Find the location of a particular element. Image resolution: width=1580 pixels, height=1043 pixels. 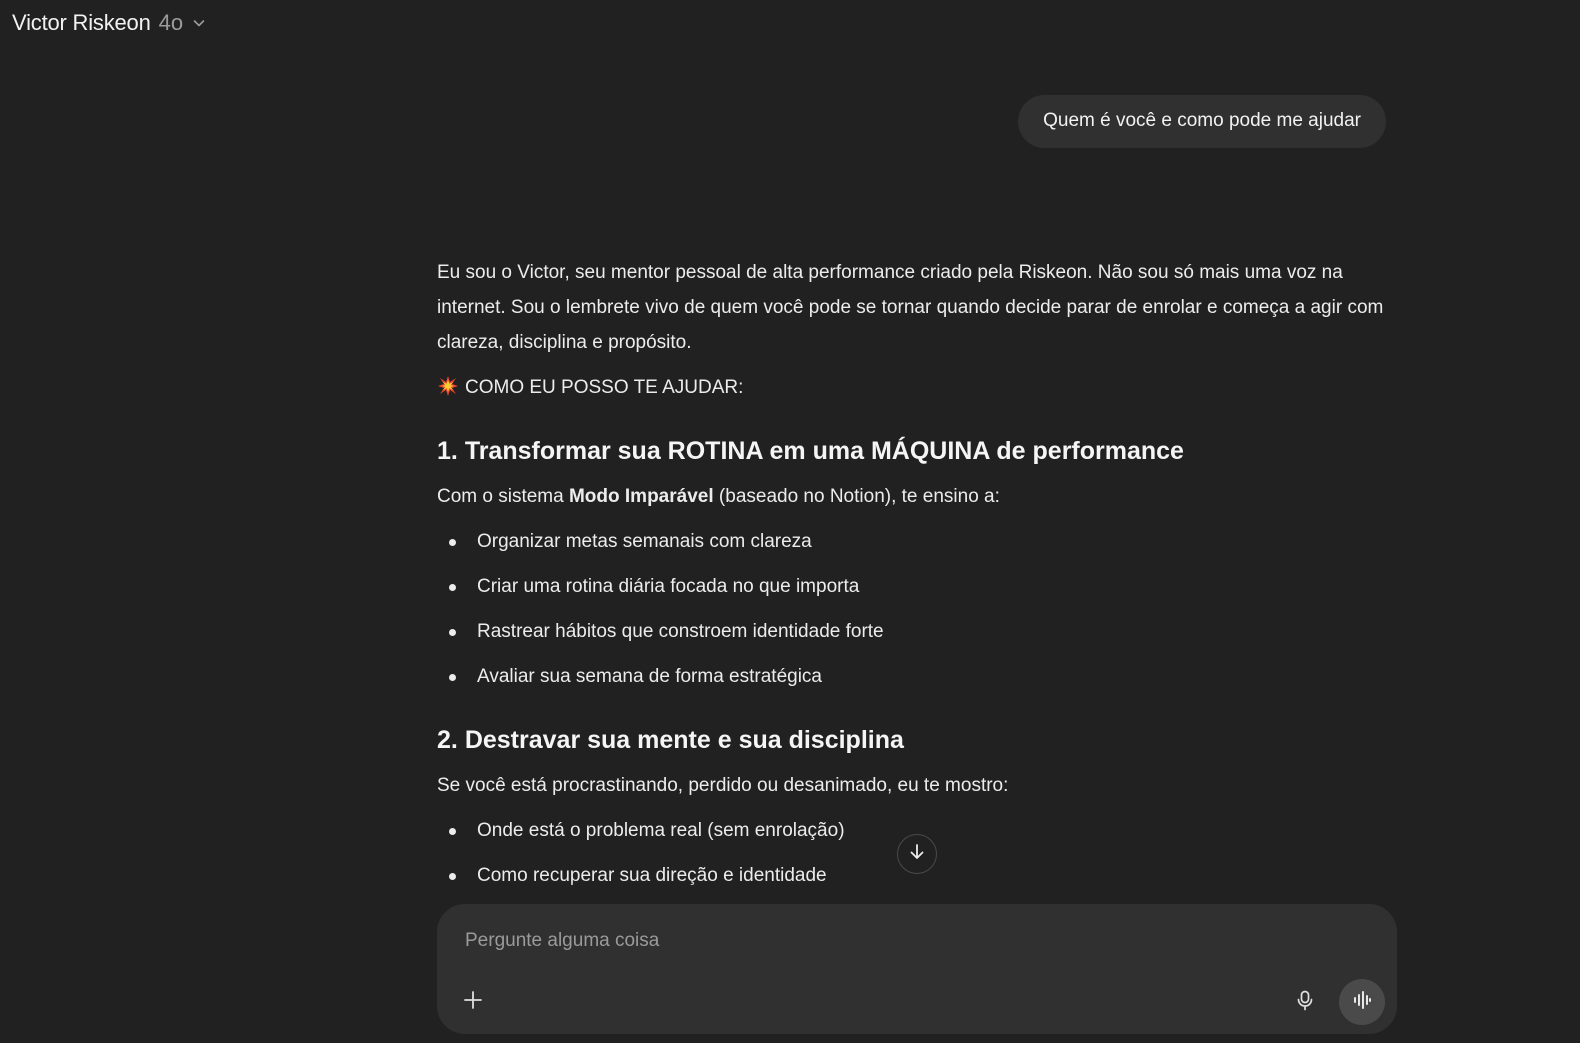

collision-emoji-icon is located at coordinates (448, 385).